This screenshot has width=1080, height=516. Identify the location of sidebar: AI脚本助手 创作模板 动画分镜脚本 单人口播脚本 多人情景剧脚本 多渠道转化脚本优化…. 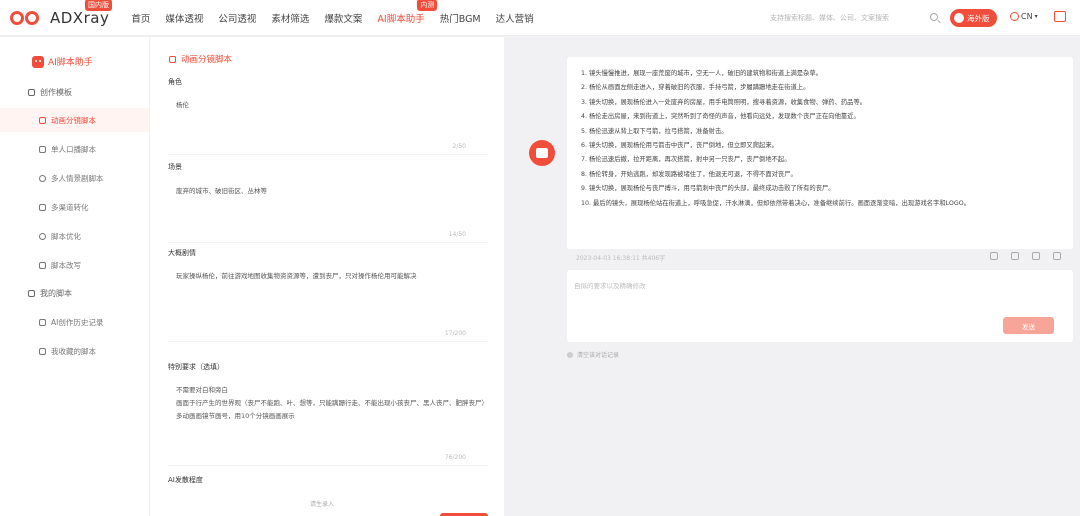
(74, 276).